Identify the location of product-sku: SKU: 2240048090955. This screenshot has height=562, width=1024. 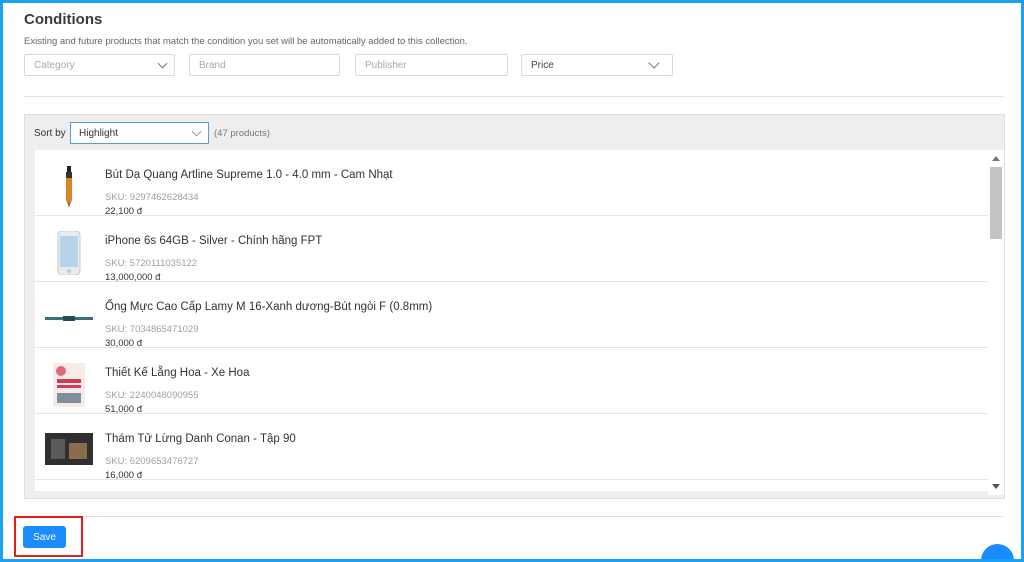
(152, 395).